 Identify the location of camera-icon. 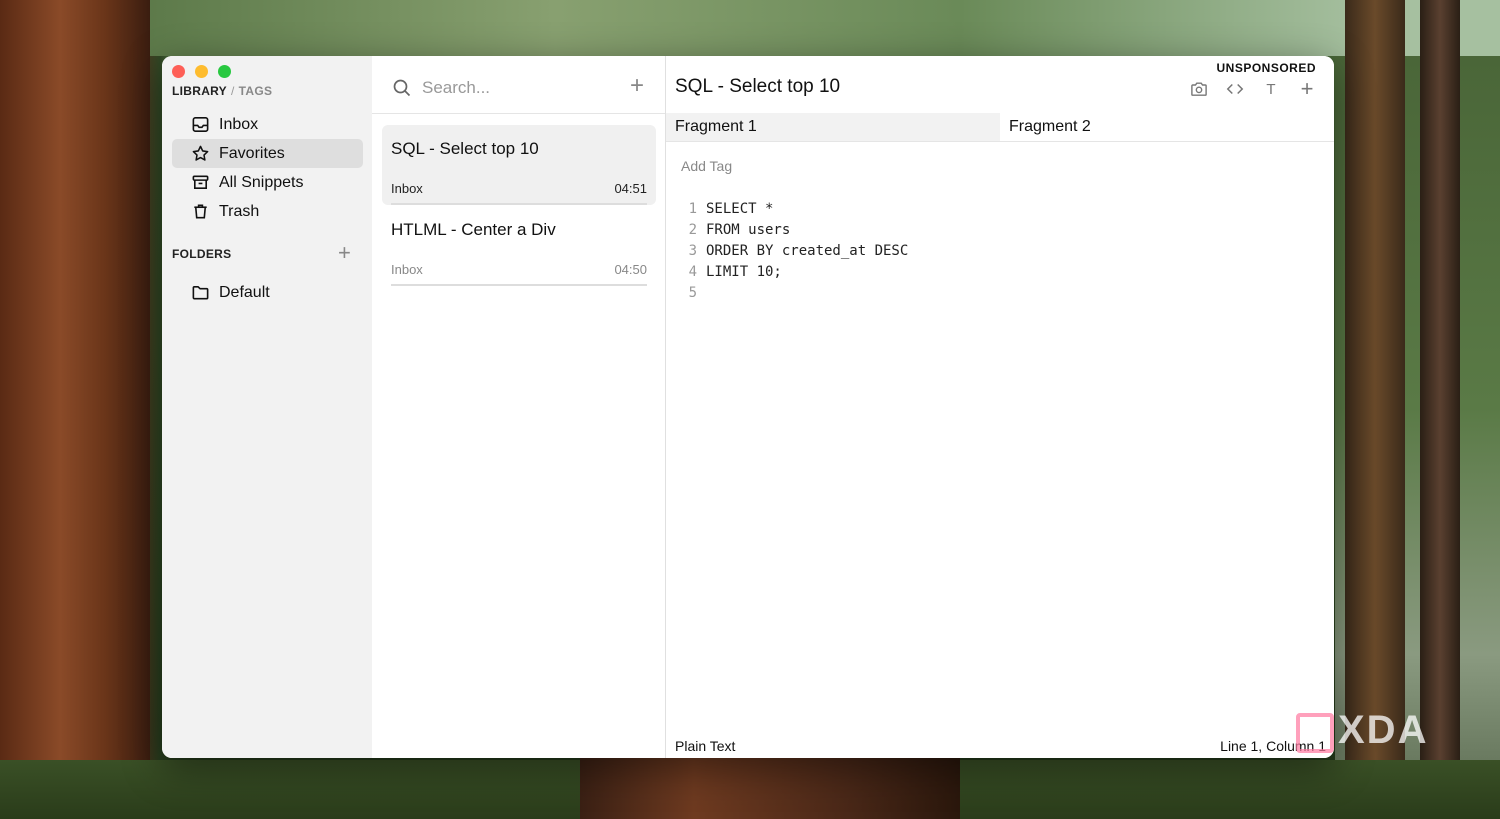
(1199, 89).